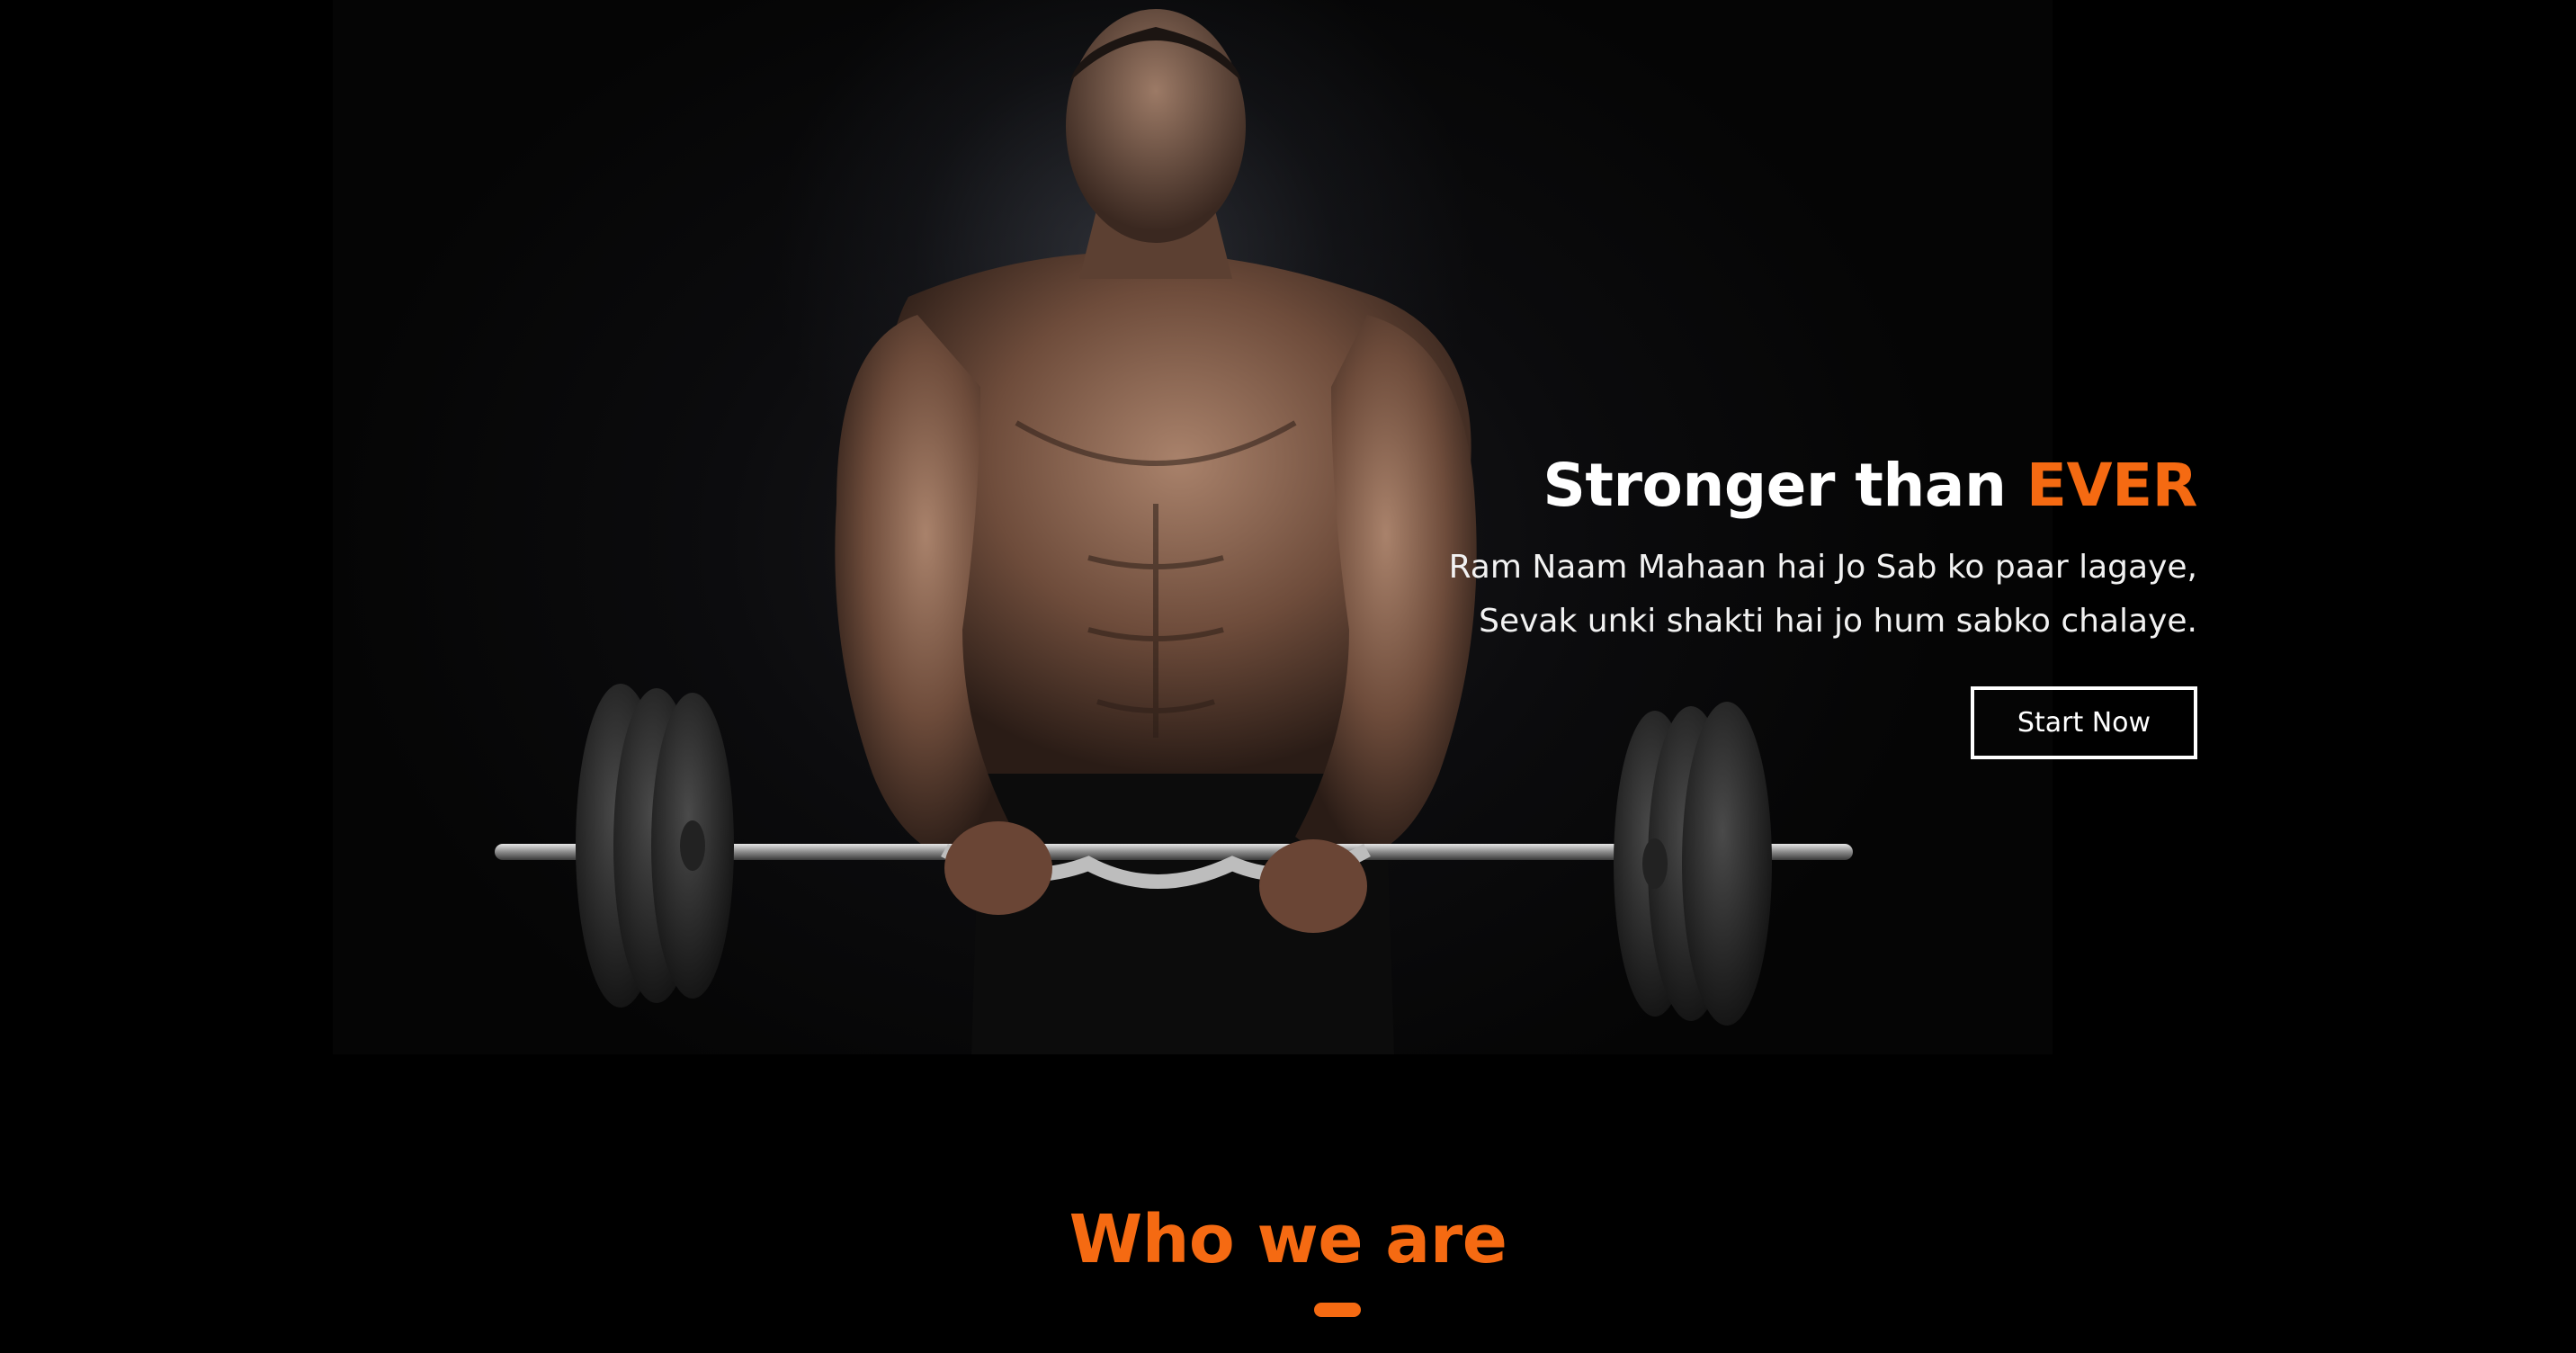 This screenshot has height=1353, width=2576. What do you see at coordinates (1337, 1310) in the screenshot?
I see `heading-divider` at bounding box center [1337, 1310].